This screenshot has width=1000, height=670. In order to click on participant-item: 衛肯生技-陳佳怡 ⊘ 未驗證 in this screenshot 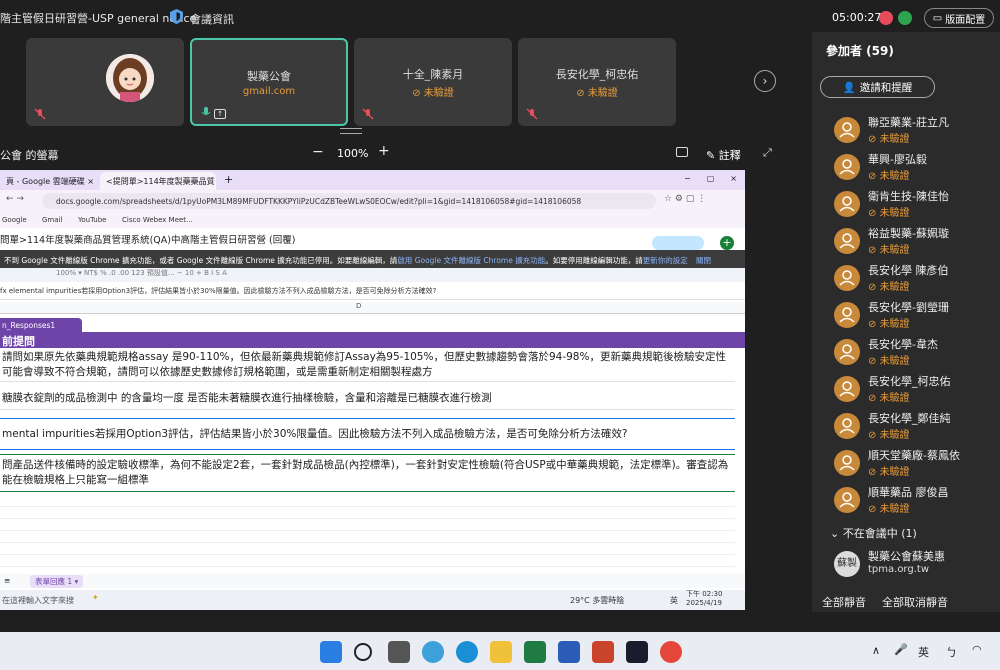, I will do `click(914, 206)`.